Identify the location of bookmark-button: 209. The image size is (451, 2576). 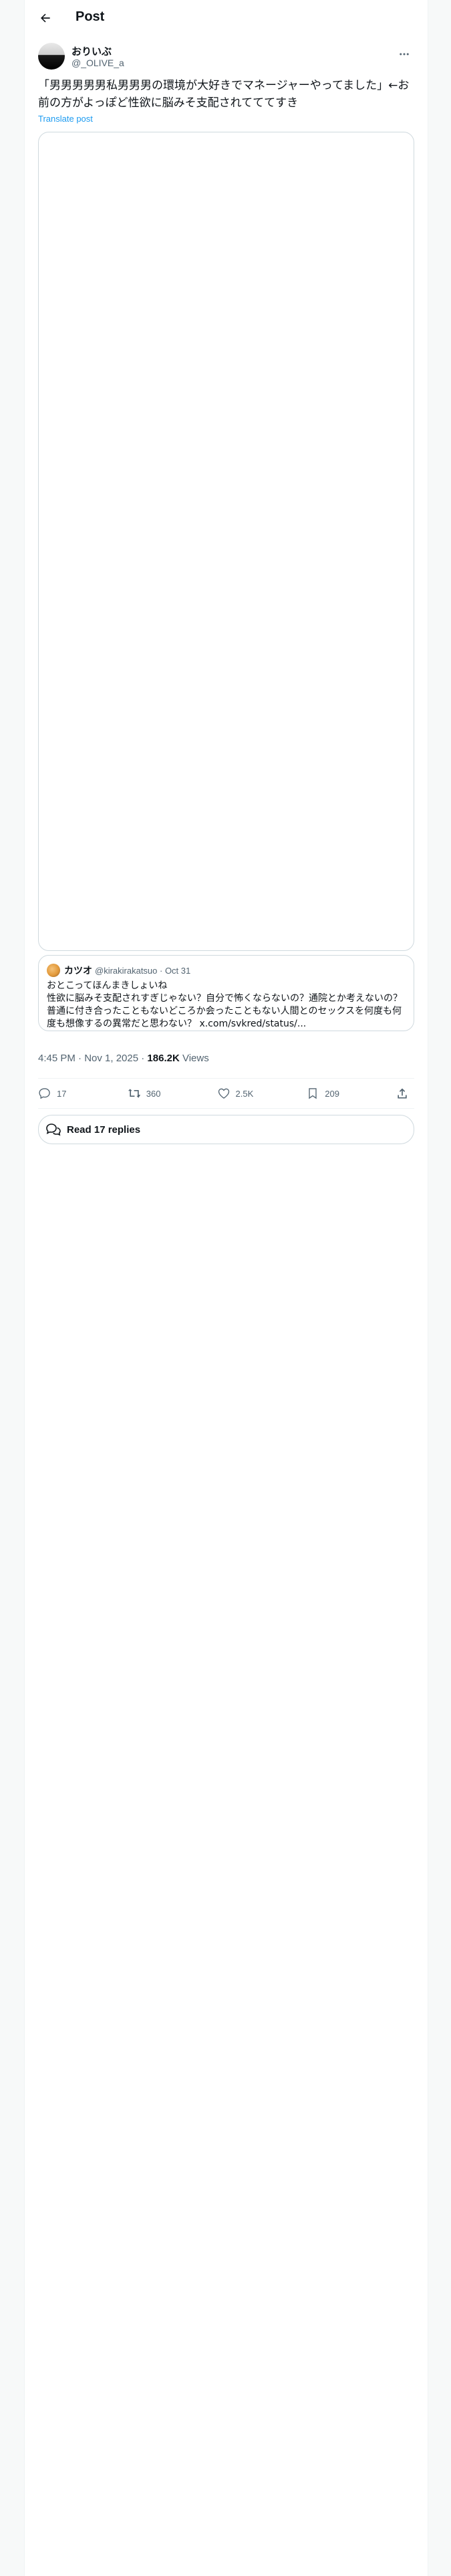
(326, 1093).